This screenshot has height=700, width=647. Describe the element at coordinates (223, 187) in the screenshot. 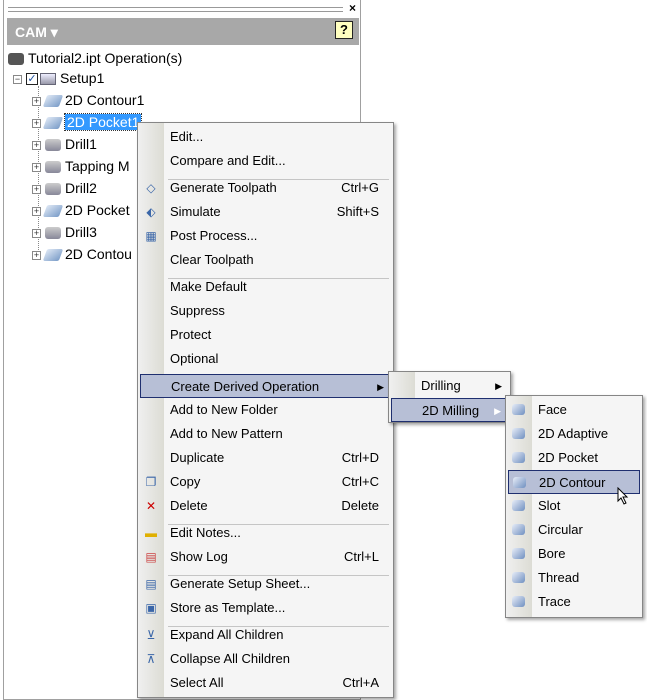

I see `menu-item-label: Generate Toolpath` at that location.